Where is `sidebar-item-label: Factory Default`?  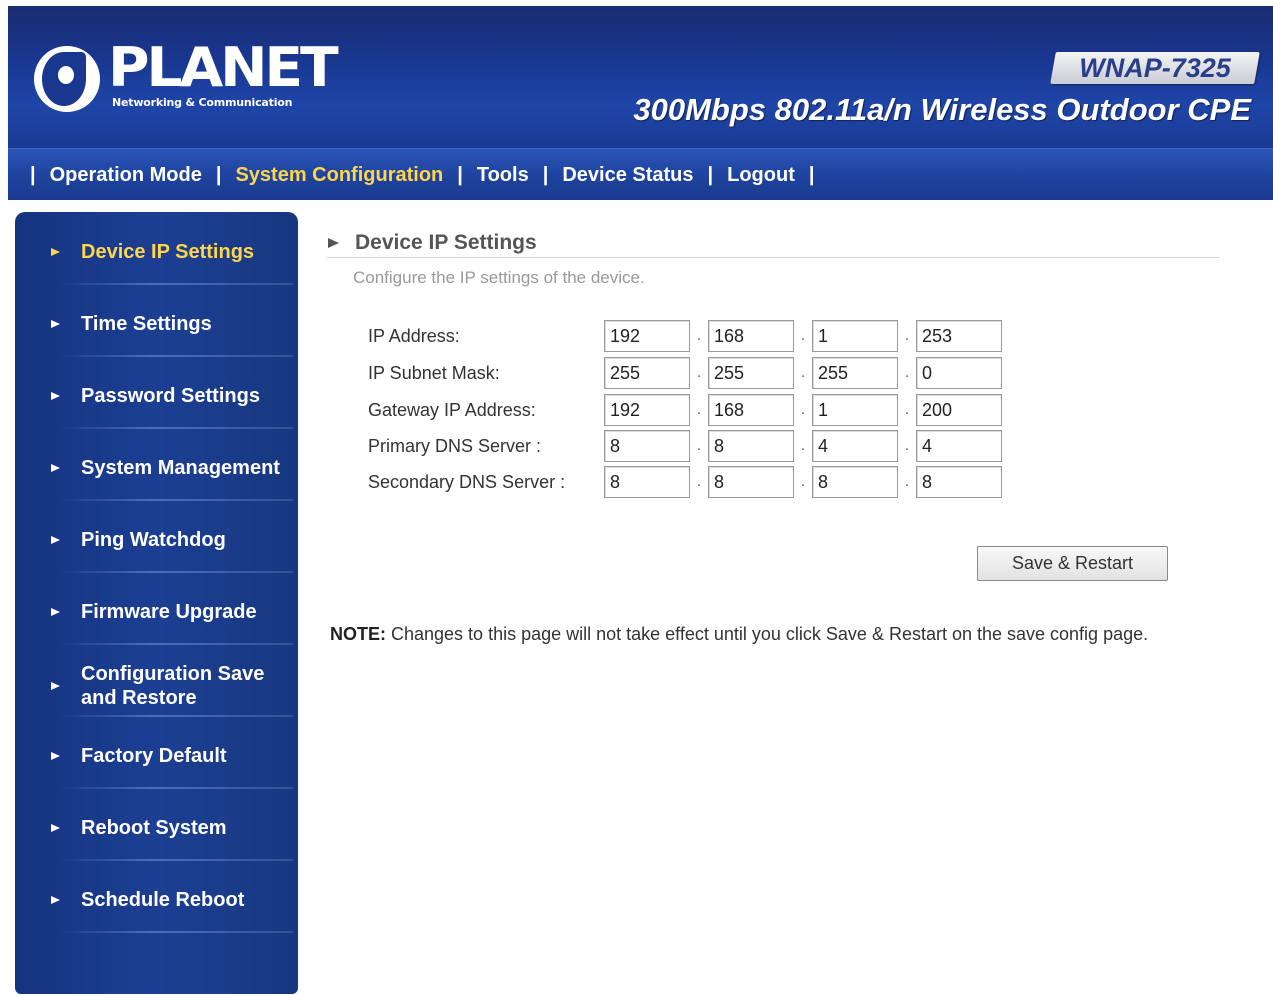 sidebar-item-label: Factory Default is located at coordinates (154, 756).